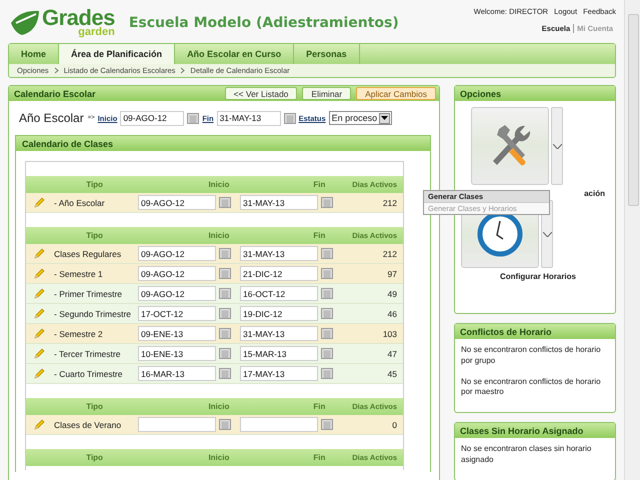 The width and height of the screenshot is (640, 480). Describe the element at coordinates (51, 118) in the screenshot. I see `year-label: Año Escolar` at that location.